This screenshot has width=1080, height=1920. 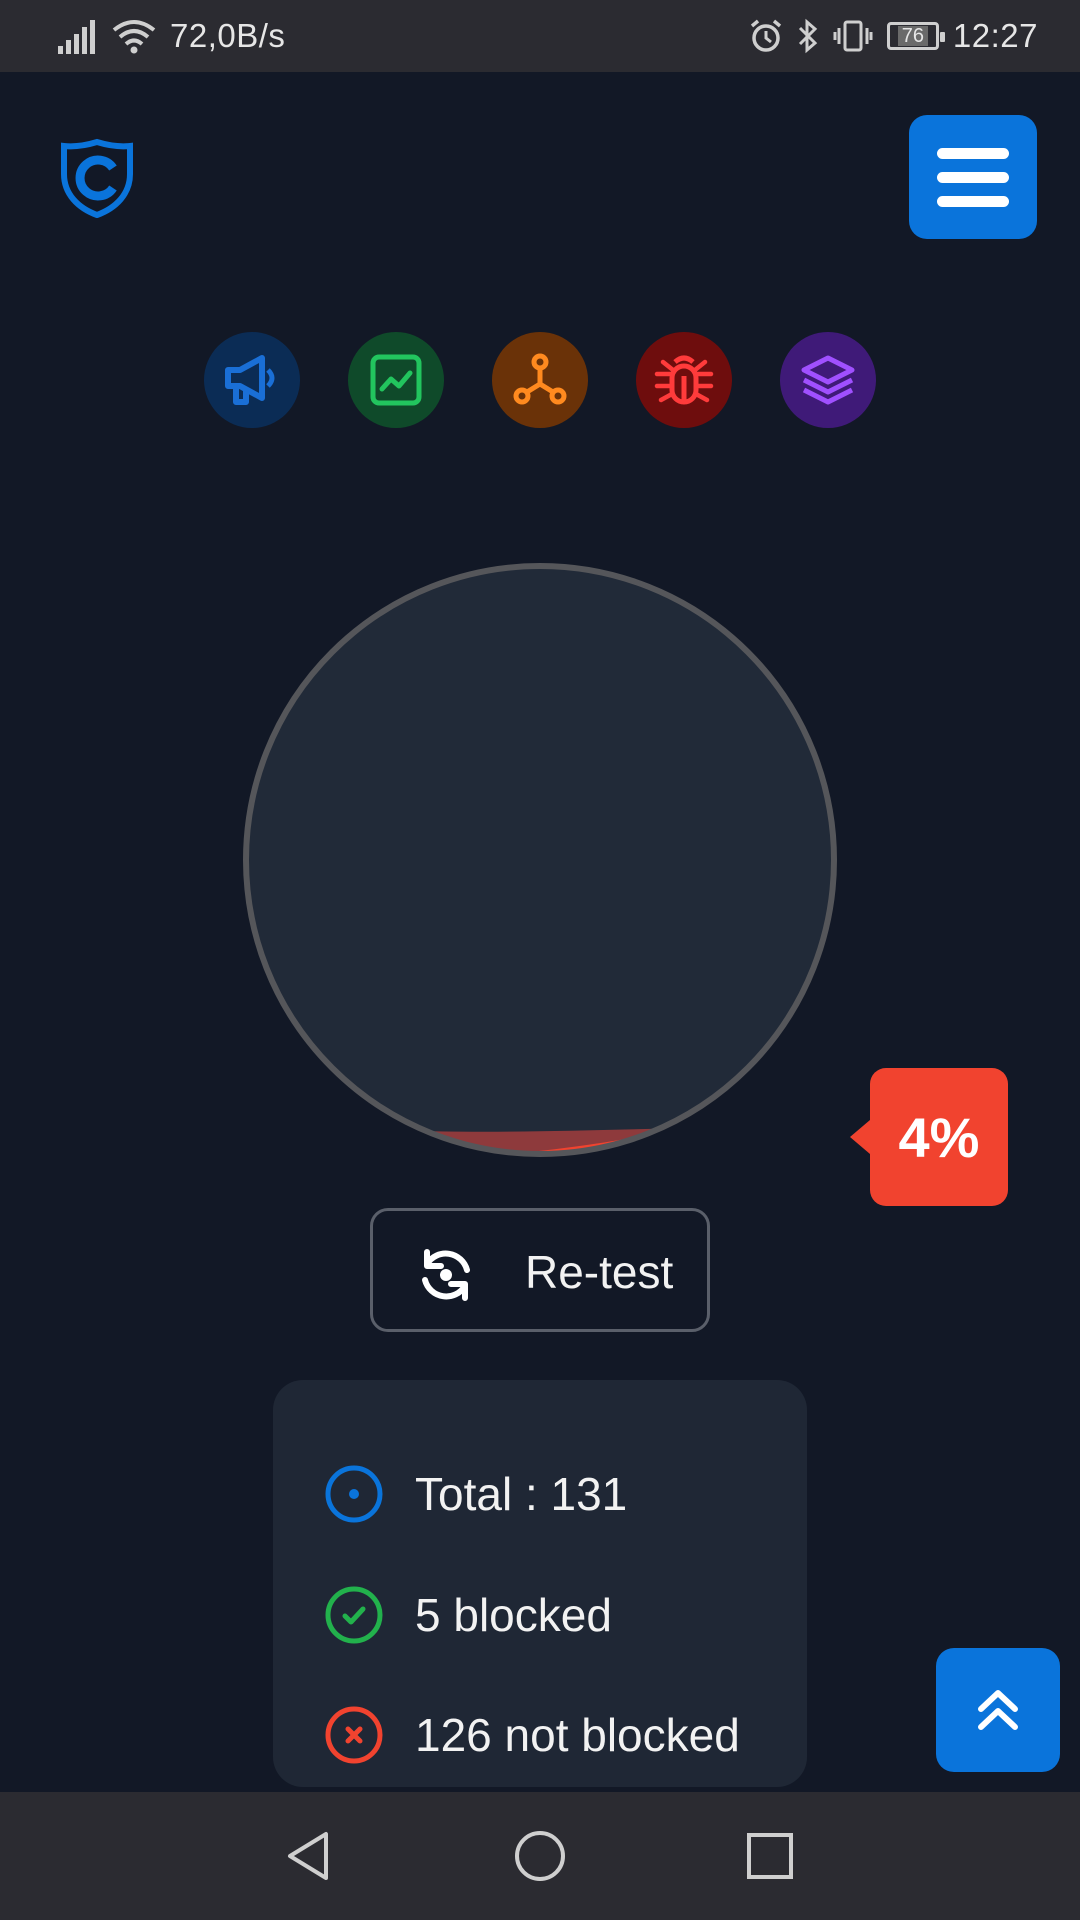 I want to click on battery-level: 76, so click(x=913, y=36).